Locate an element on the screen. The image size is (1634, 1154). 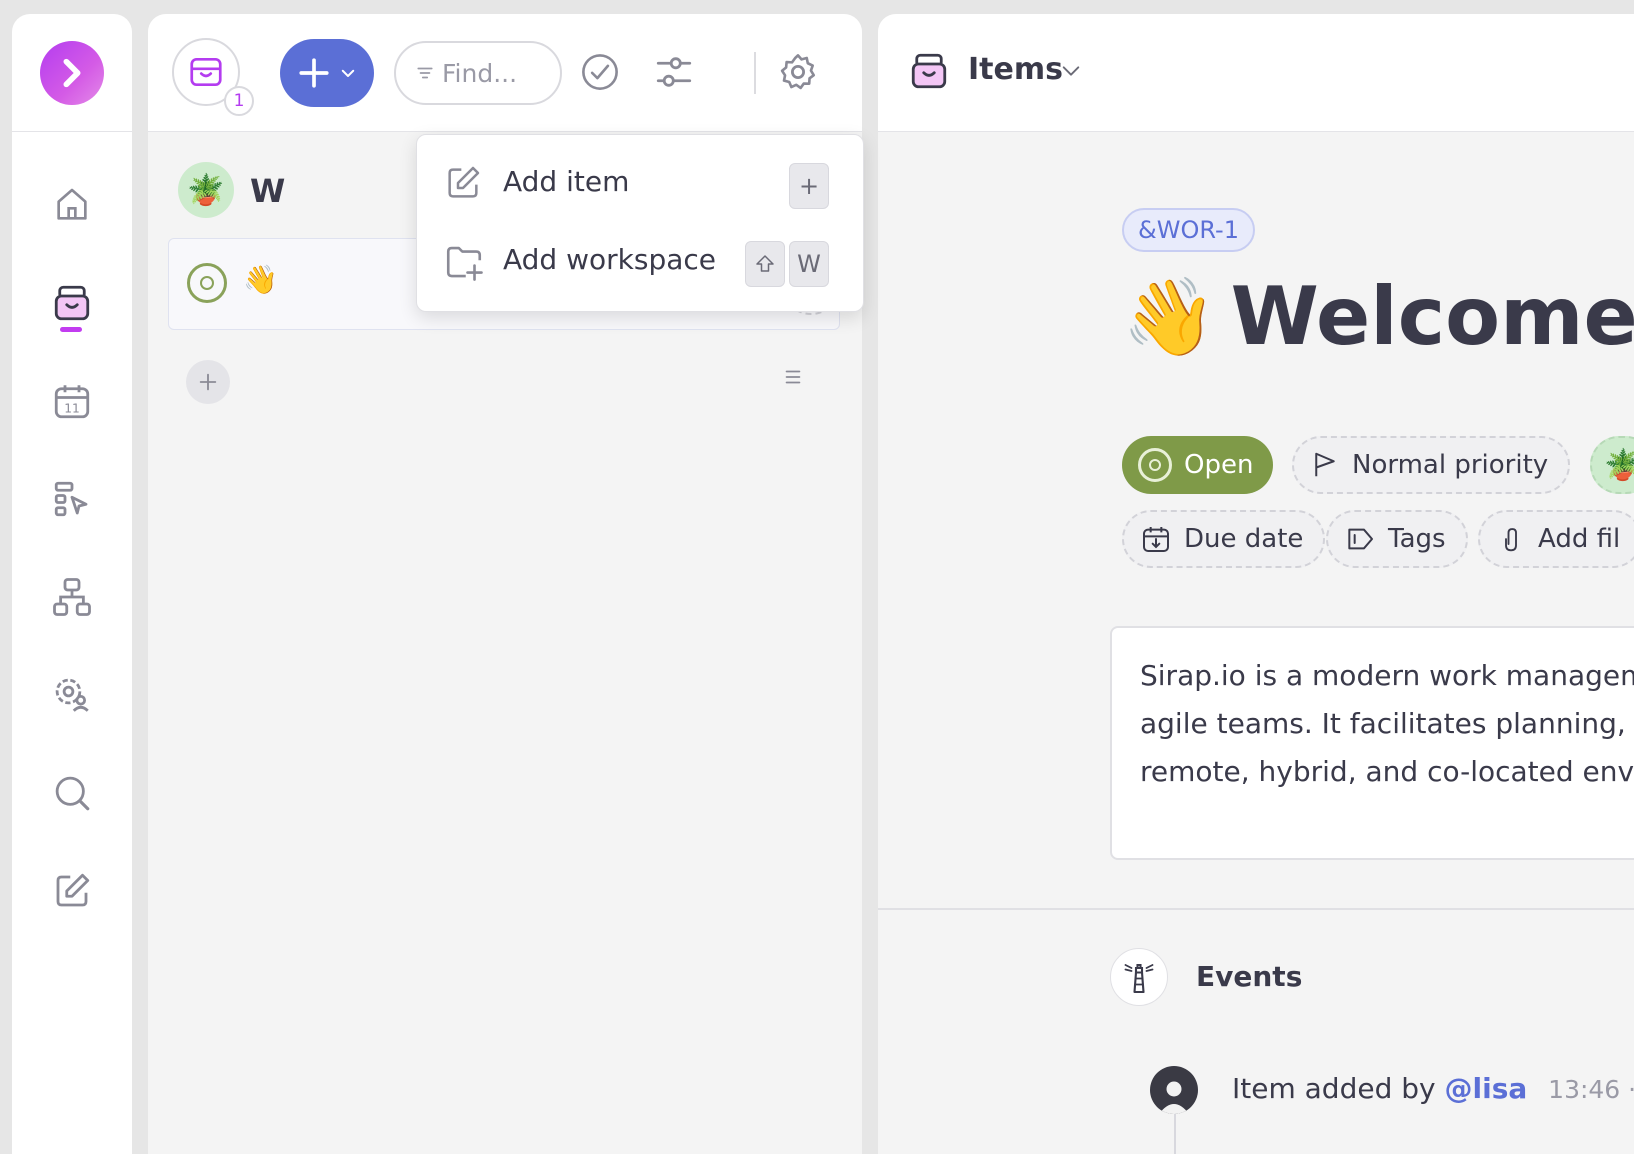
title-text: Welcome t is located at coordinates (1432, 316).